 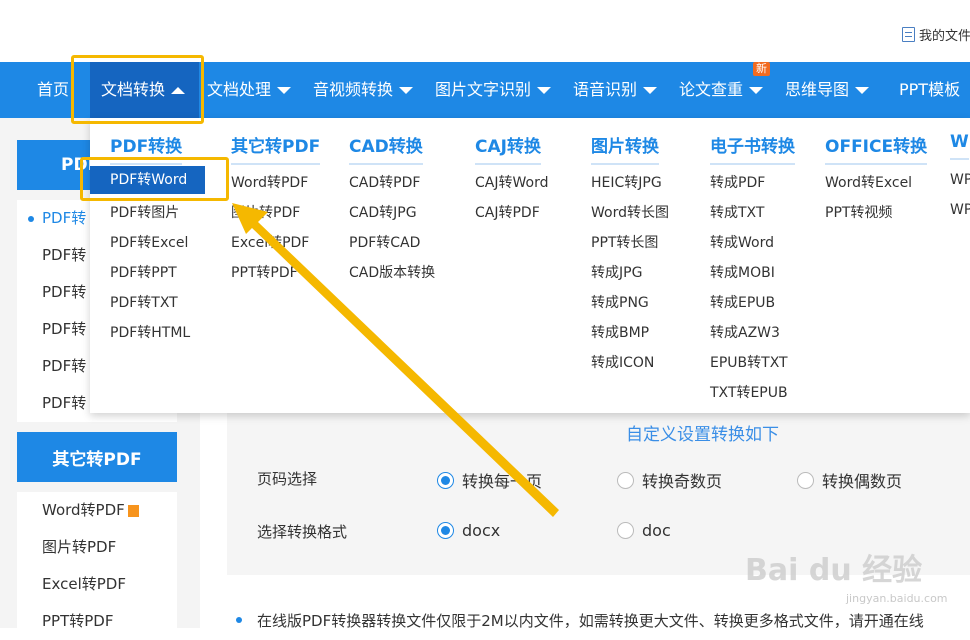 I want to click on dd-item: Word转PDF, so click(x=269, y=182).